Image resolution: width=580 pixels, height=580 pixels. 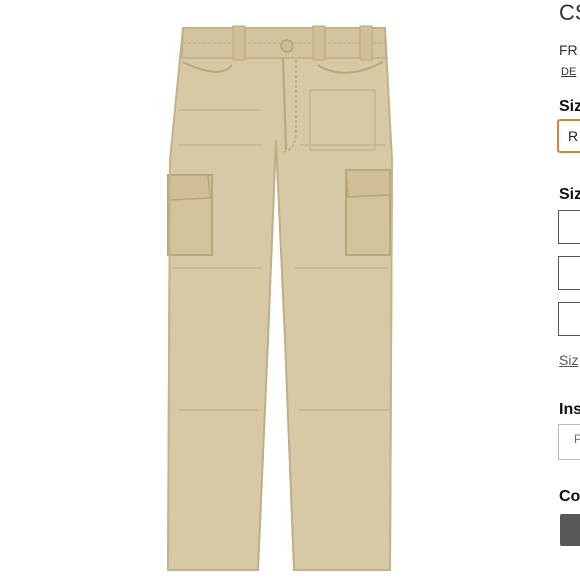 I want to click on product-title: CS, so click(x=569, y=12).